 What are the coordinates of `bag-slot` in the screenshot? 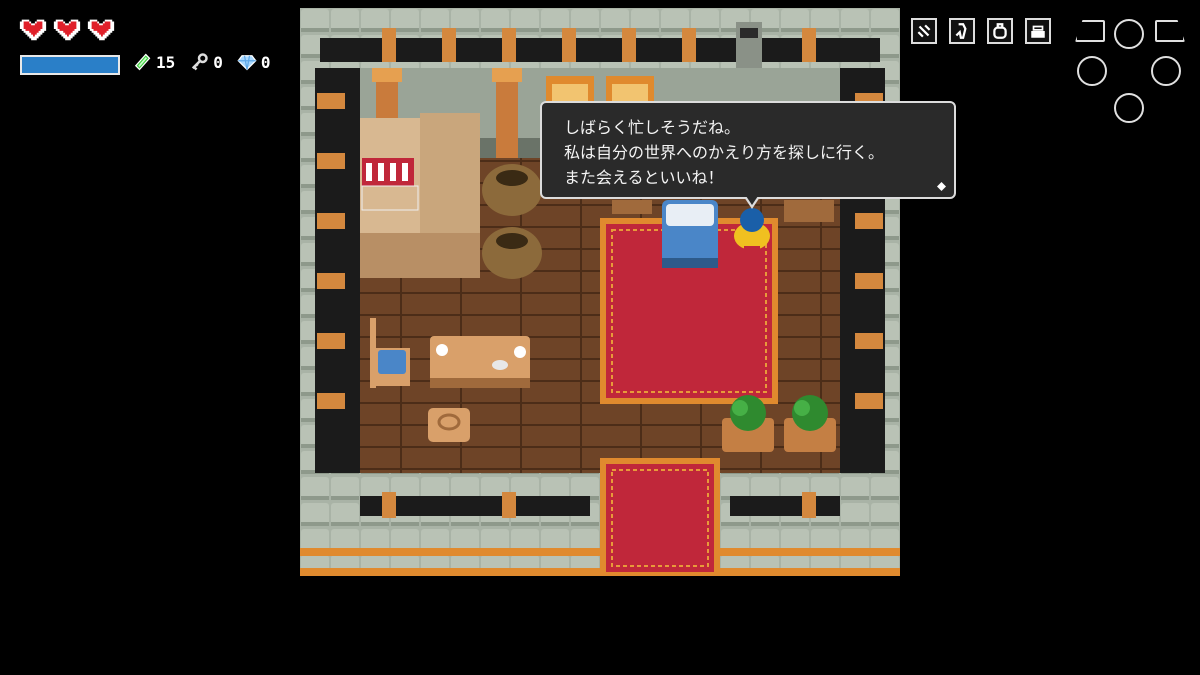 It's located at (1000, 31).